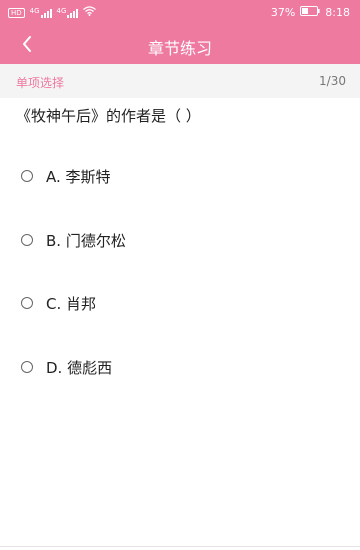  What do you see at coordinates (71, 304) in the screenshot?
I see `option-label: C. 肖邦` at bounding box center [71, 304].